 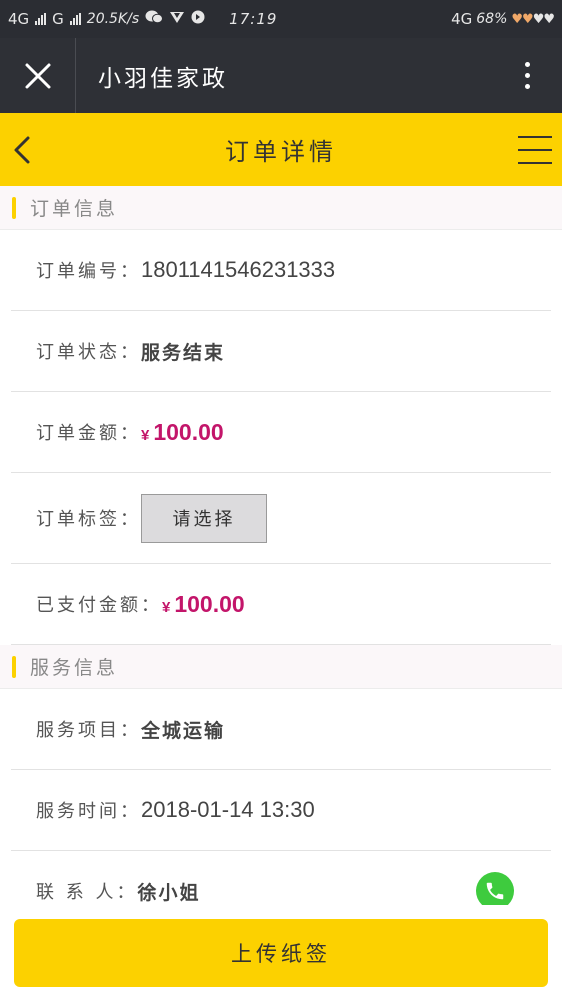 What do you see at coordinates (88, 519) in the screenshot?
I see `order-tag-label: 订单标签：` at bounding box center [88, 519].